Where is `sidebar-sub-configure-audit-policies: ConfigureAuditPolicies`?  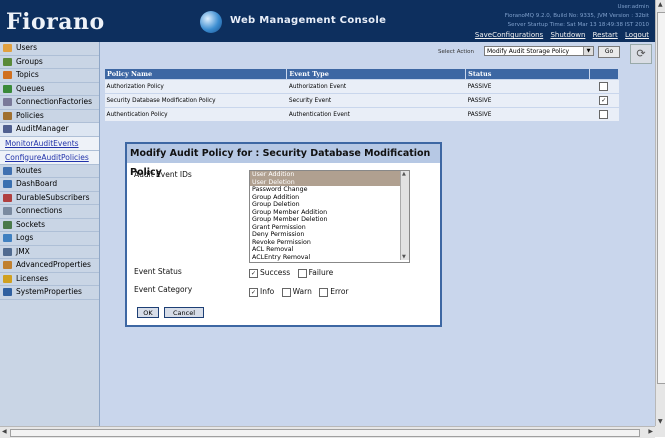 sidebar-sub-configure-audit-policies: ConfigureAuditPolicies is located at coordinates (49, 157).